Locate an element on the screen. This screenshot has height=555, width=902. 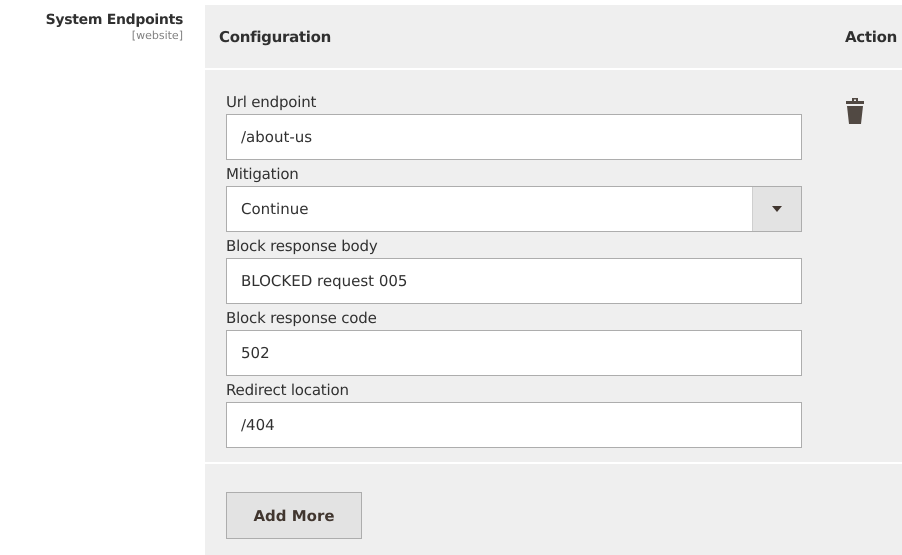
field-label: Block response code is located at coordinates (302, 318).